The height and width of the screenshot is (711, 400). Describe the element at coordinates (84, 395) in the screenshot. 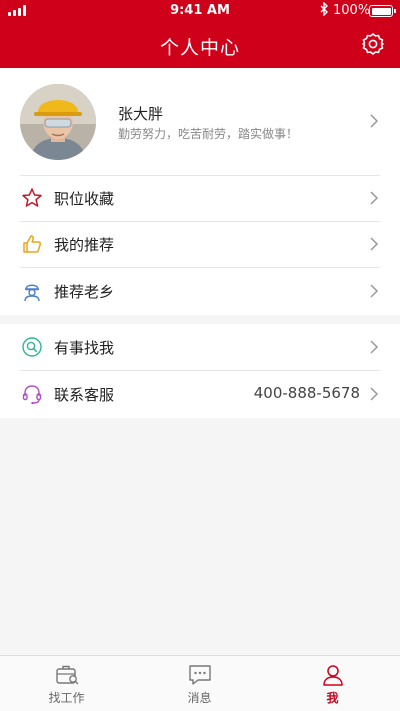

I see `menu-item-label: 联系客服` at that location.